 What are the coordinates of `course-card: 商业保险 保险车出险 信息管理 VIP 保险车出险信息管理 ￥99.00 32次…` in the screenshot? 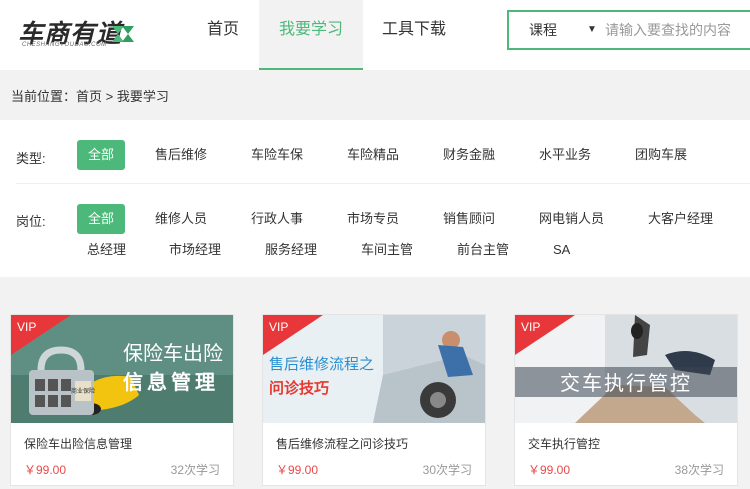 It's located at (122, 400).